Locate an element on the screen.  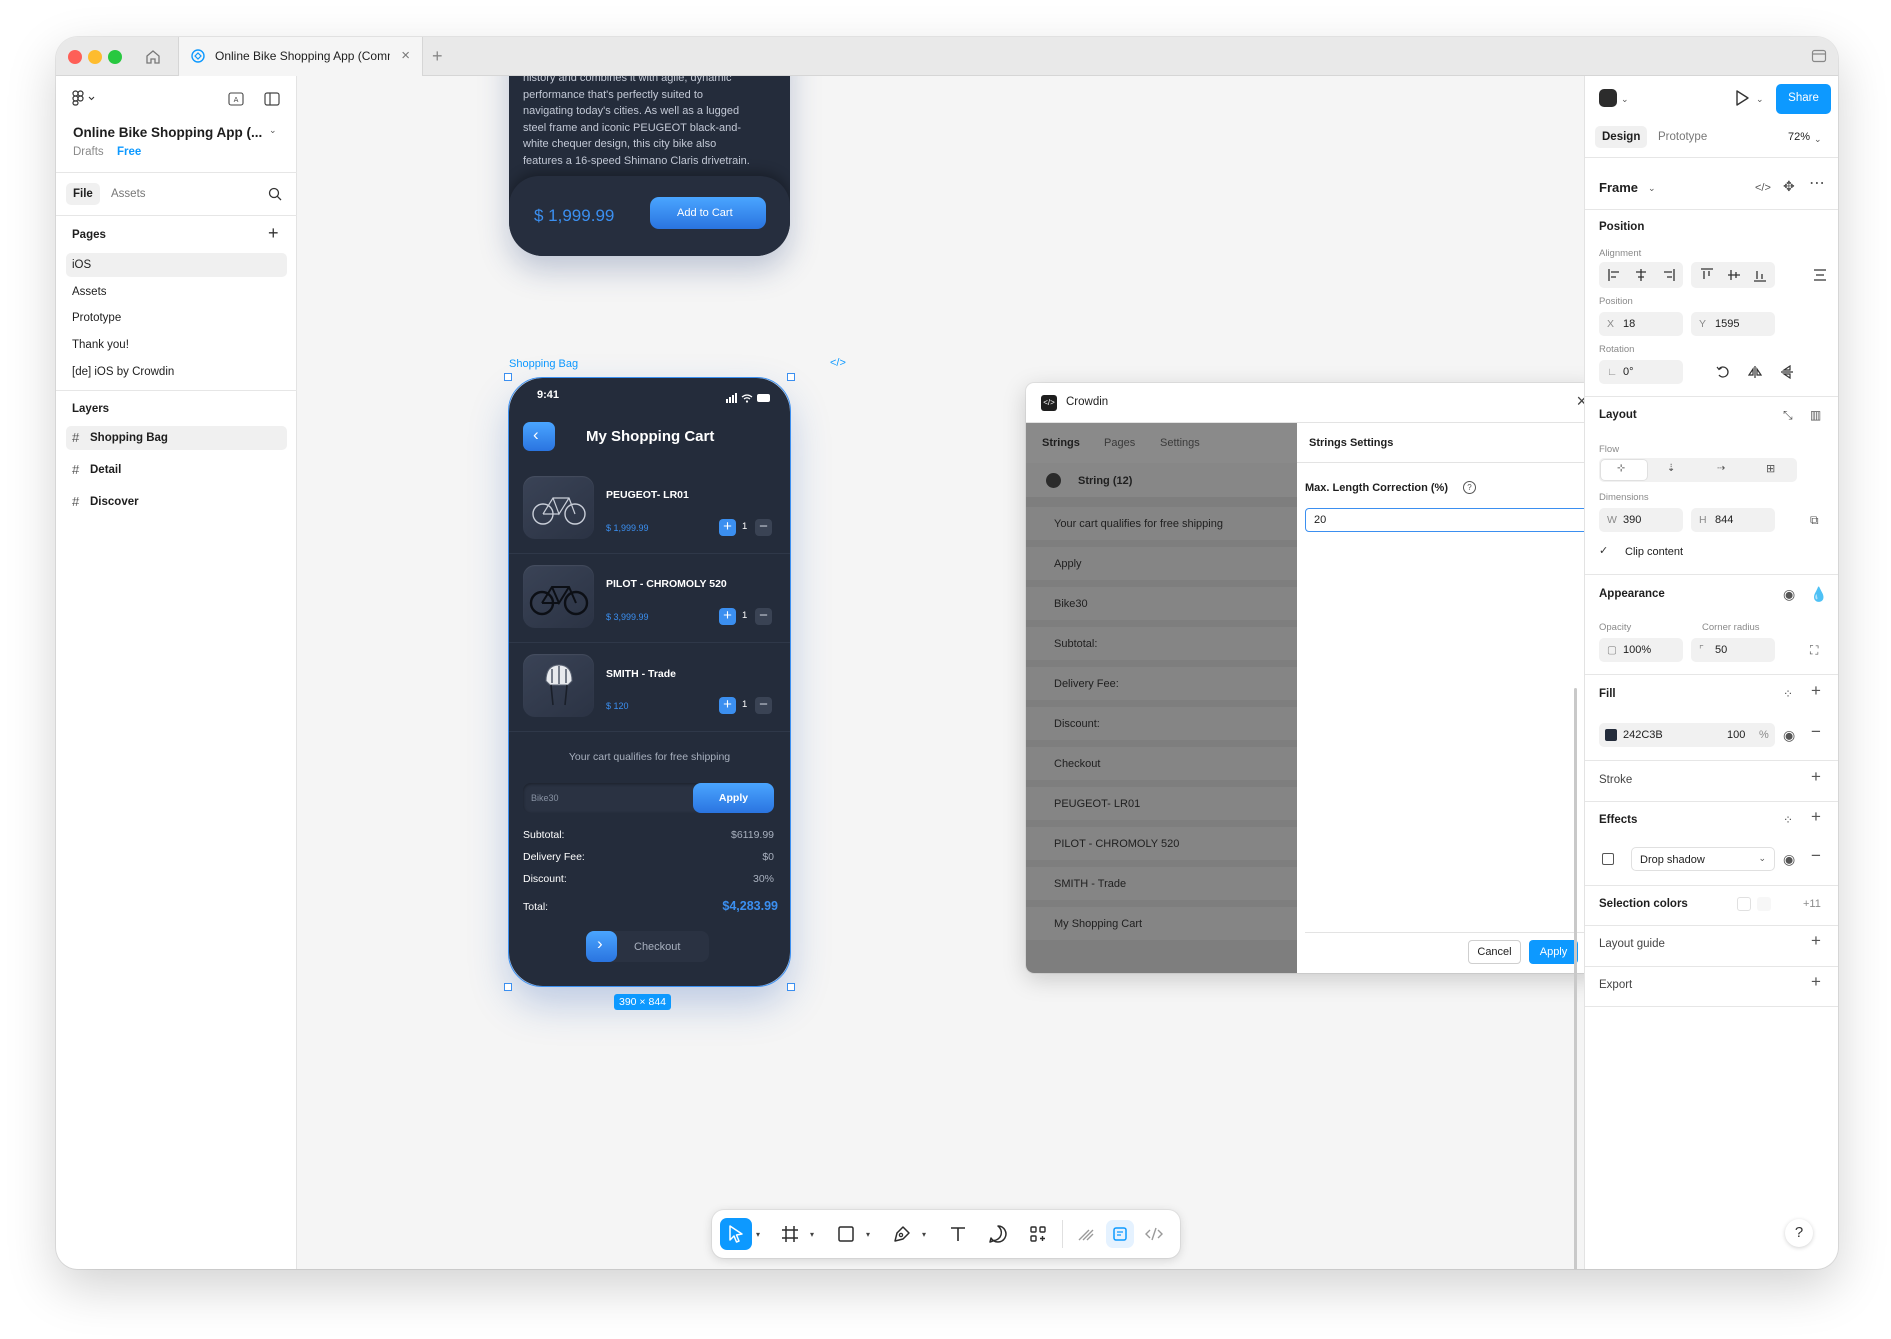
zoom-level: 72% is located at coordinates (1799, 137).